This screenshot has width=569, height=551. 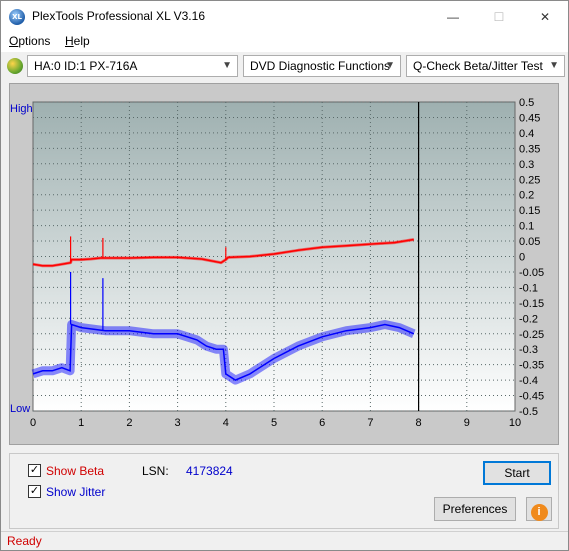 I want to click on minimize-button: —, so click(x=453, y=16).